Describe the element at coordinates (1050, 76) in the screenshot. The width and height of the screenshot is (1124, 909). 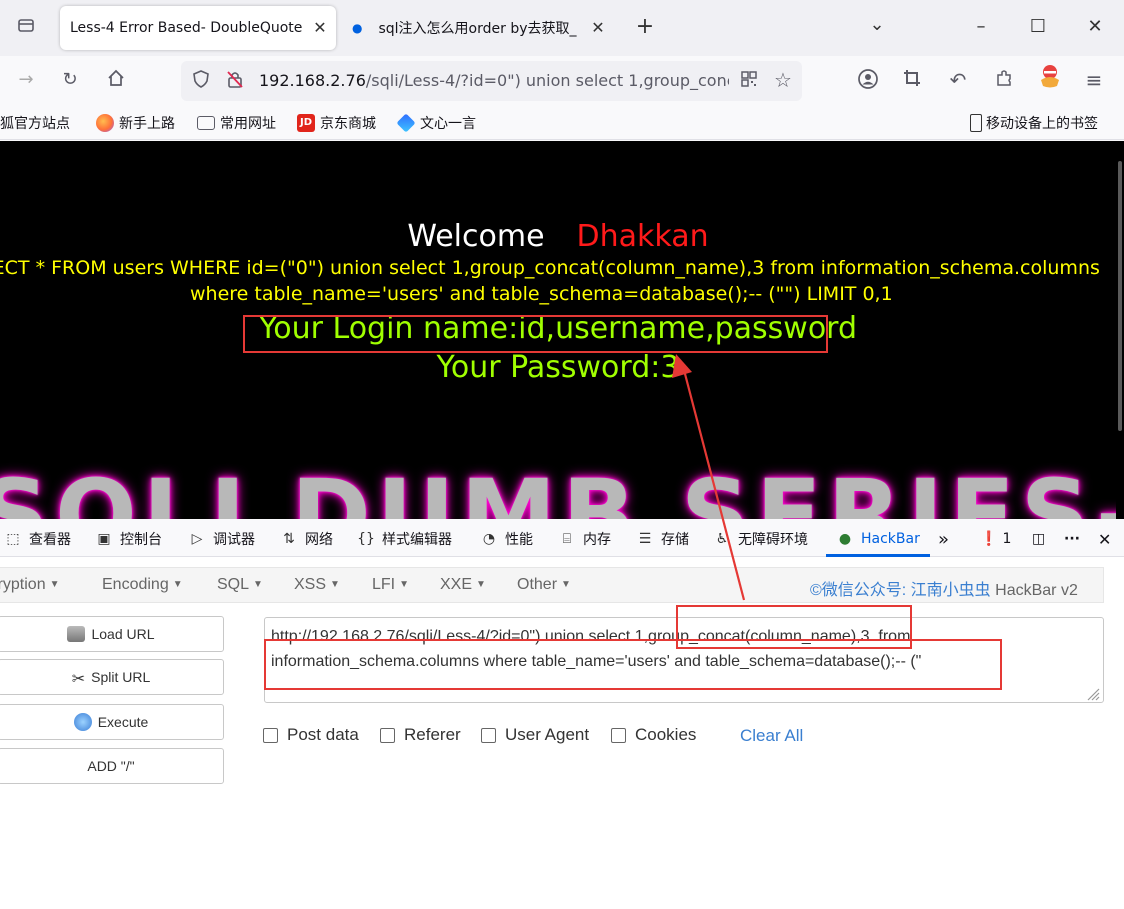
I see `hackbar-extension-icon` at that location.